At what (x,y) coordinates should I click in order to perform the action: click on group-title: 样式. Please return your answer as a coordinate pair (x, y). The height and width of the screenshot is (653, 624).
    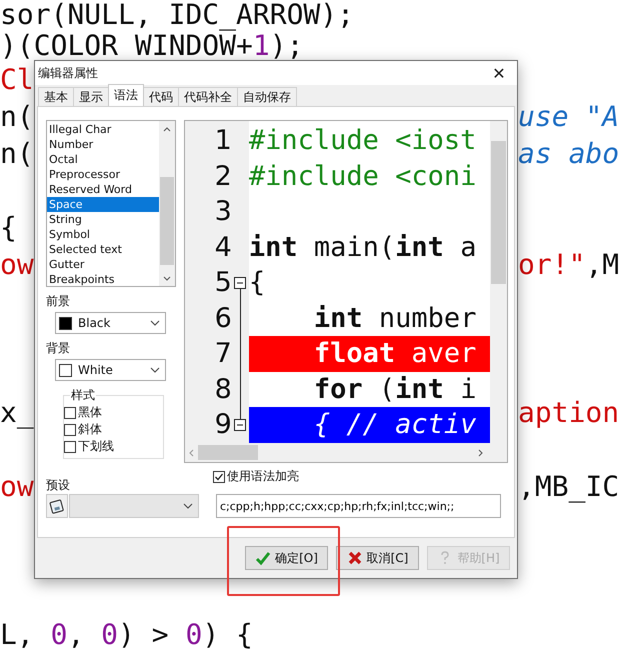
    Looking at the image, I should click on (83, 395).